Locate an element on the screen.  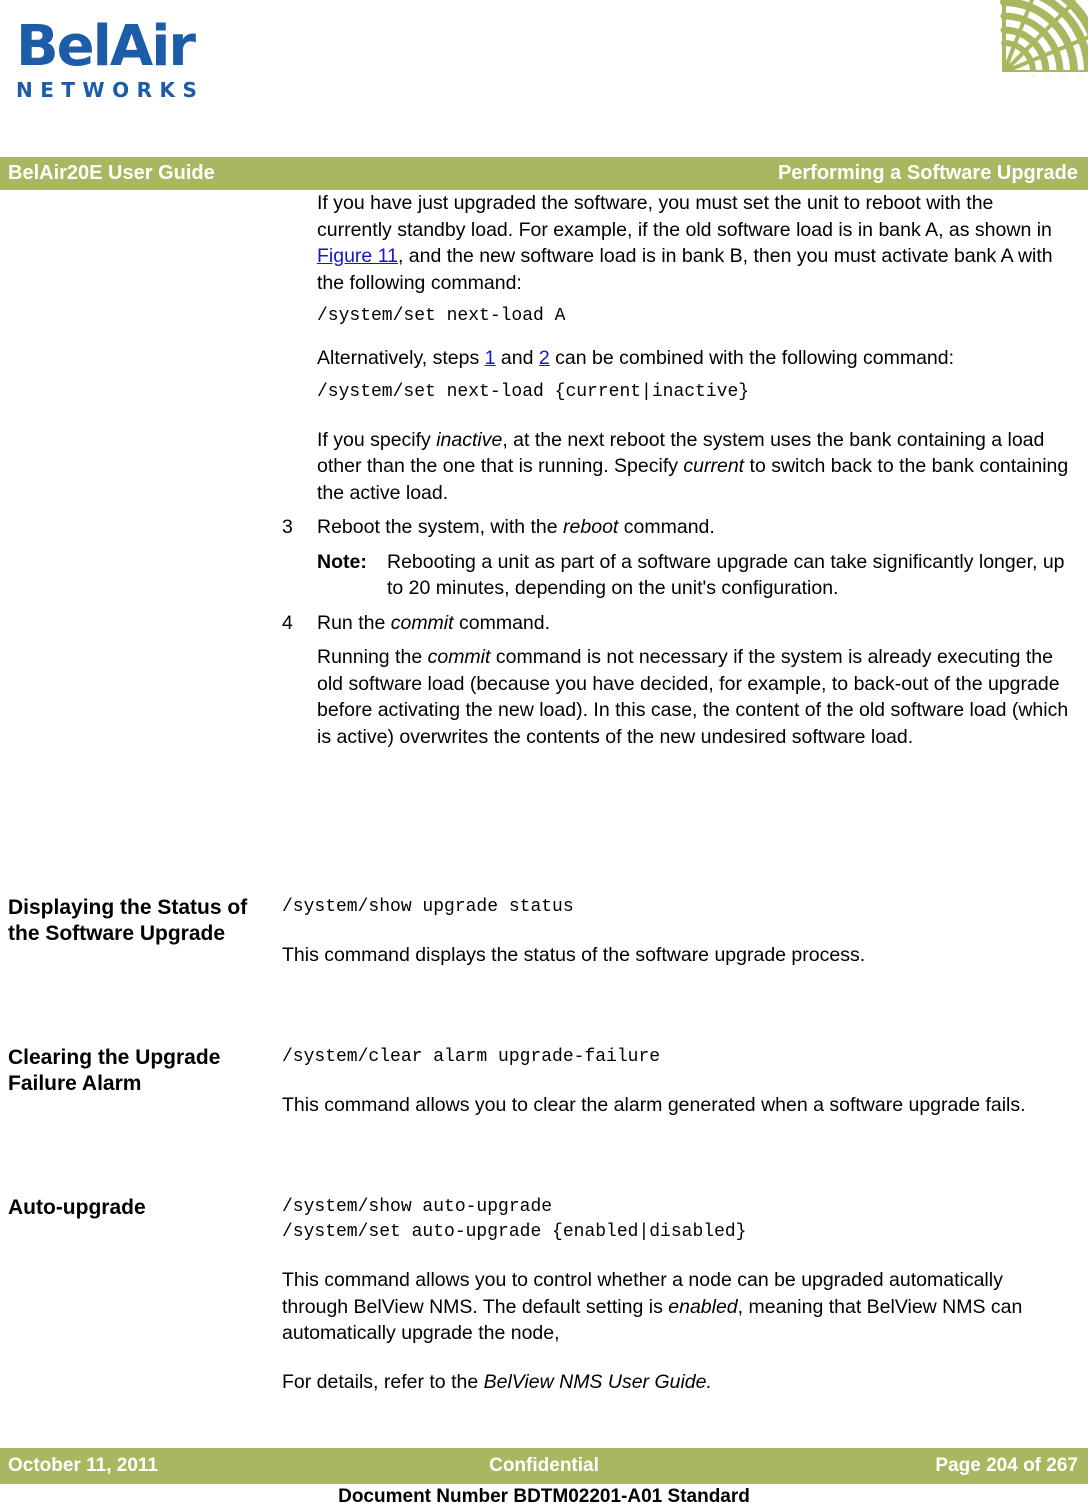
masthead: BelAir NETWORKS is located at coordinates (544, 77).